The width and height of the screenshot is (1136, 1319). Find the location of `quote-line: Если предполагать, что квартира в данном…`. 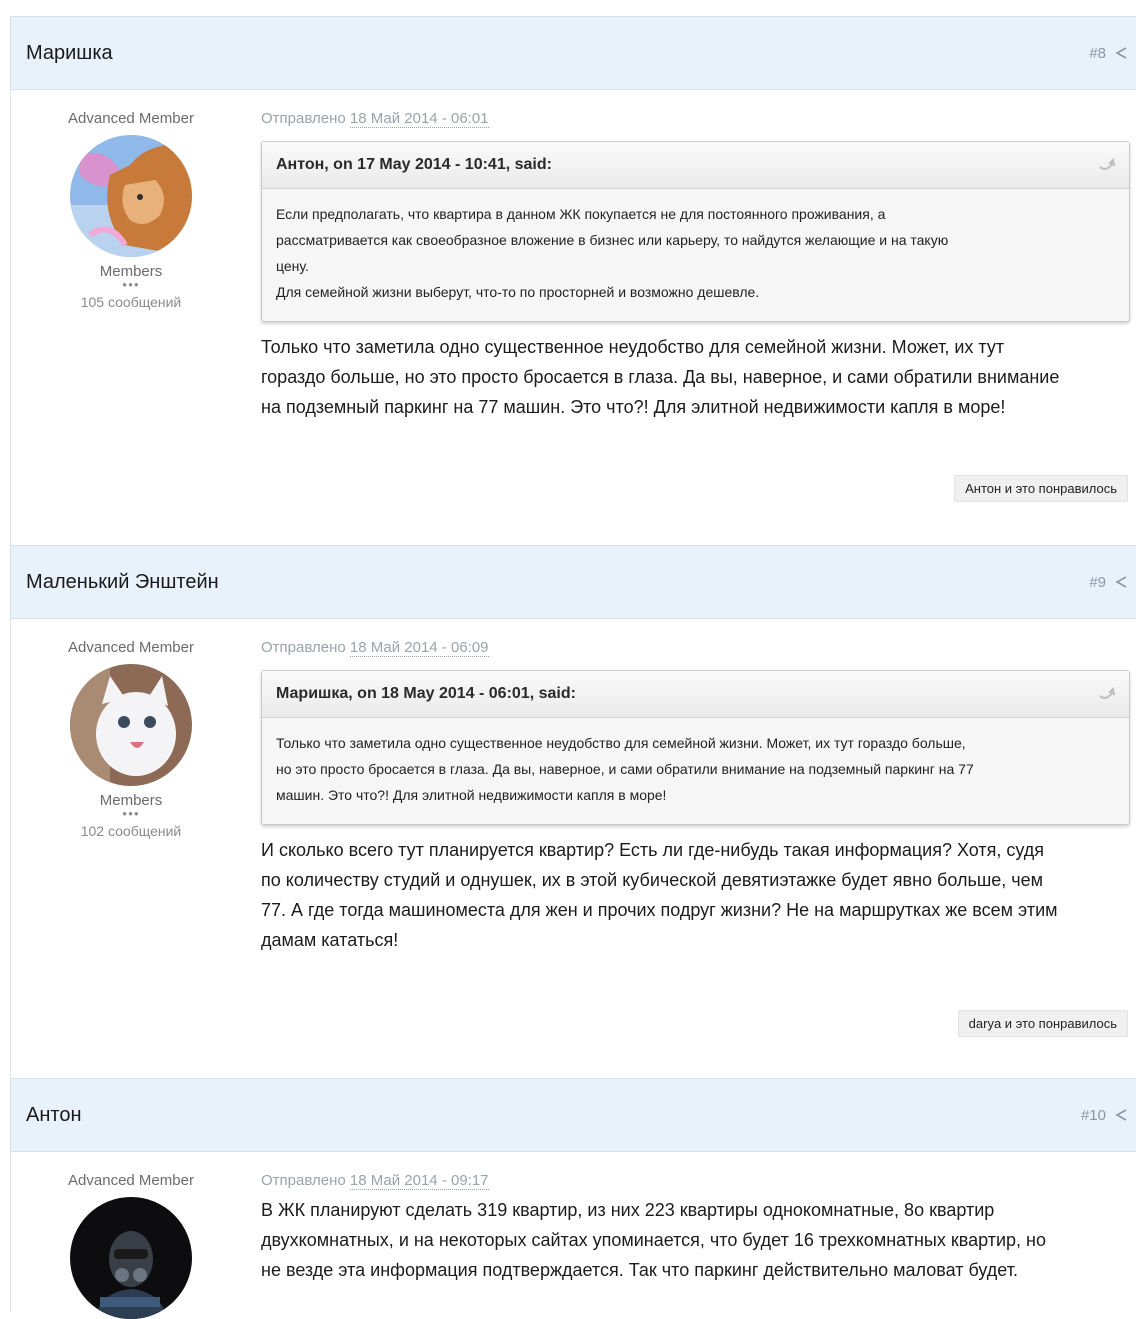

quote-line: Если предполагать, что квартира в данном… is located at coordinates (581, 214).